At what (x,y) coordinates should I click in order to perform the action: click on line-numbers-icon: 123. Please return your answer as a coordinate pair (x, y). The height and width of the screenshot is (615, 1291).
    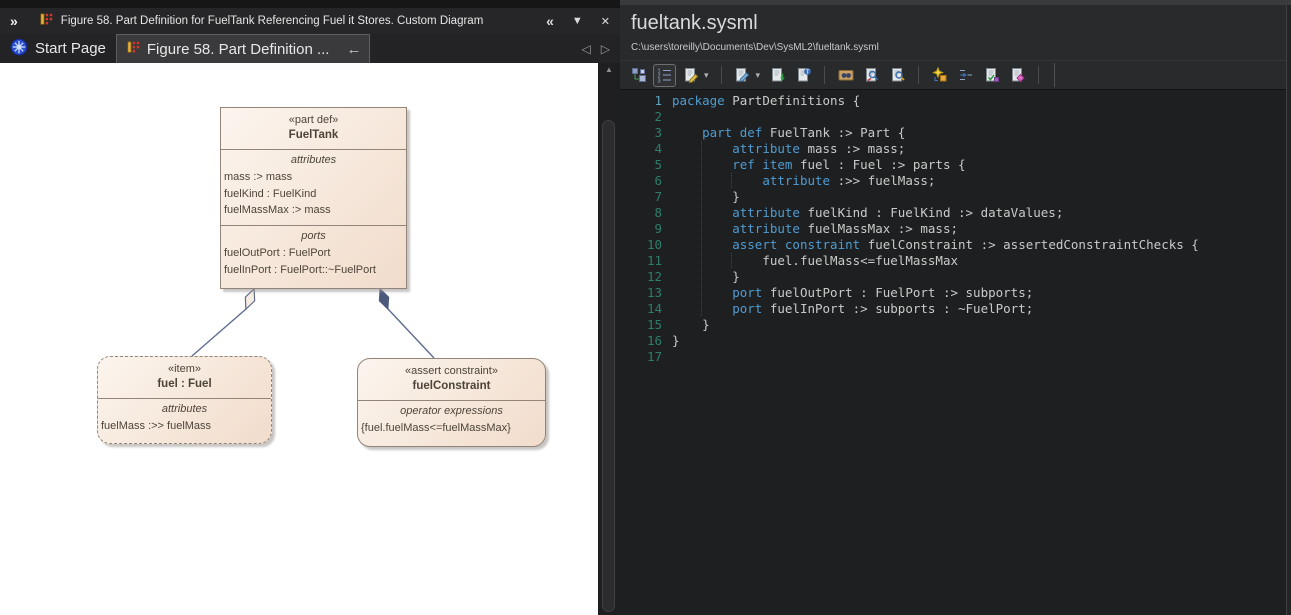
    Looking at the image, I should click on (664, 75).